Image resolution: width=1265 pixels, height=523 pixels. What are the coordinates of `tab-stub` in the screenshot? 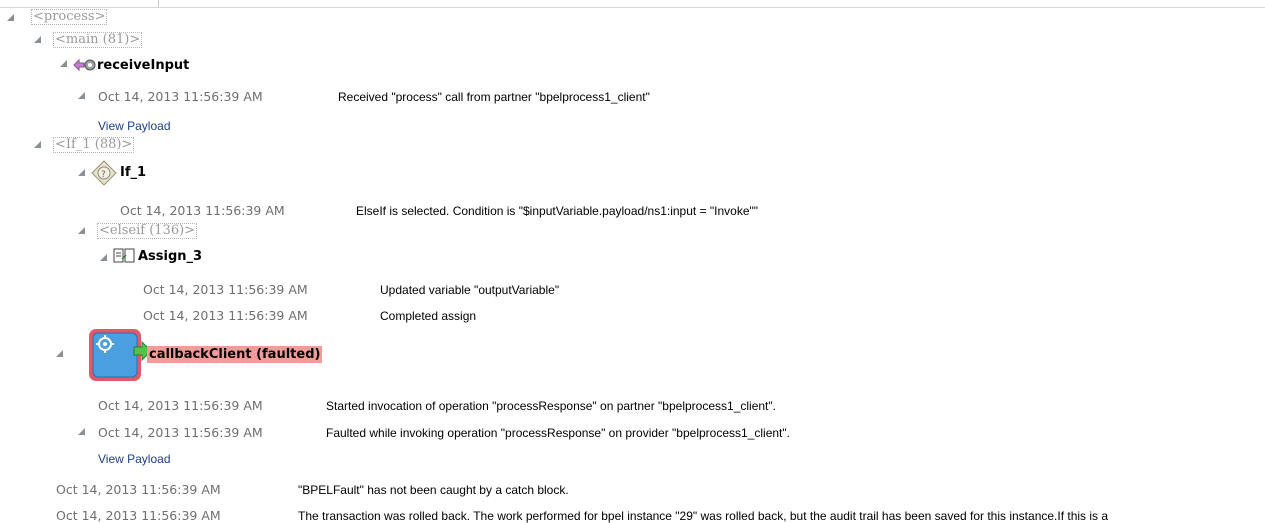 It's located at (79, 3).